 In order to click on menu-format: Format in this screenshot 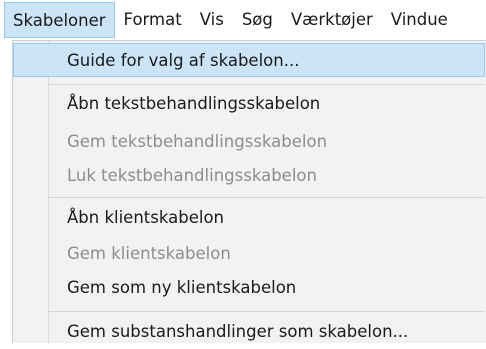, I will do `click(153, 20)`.